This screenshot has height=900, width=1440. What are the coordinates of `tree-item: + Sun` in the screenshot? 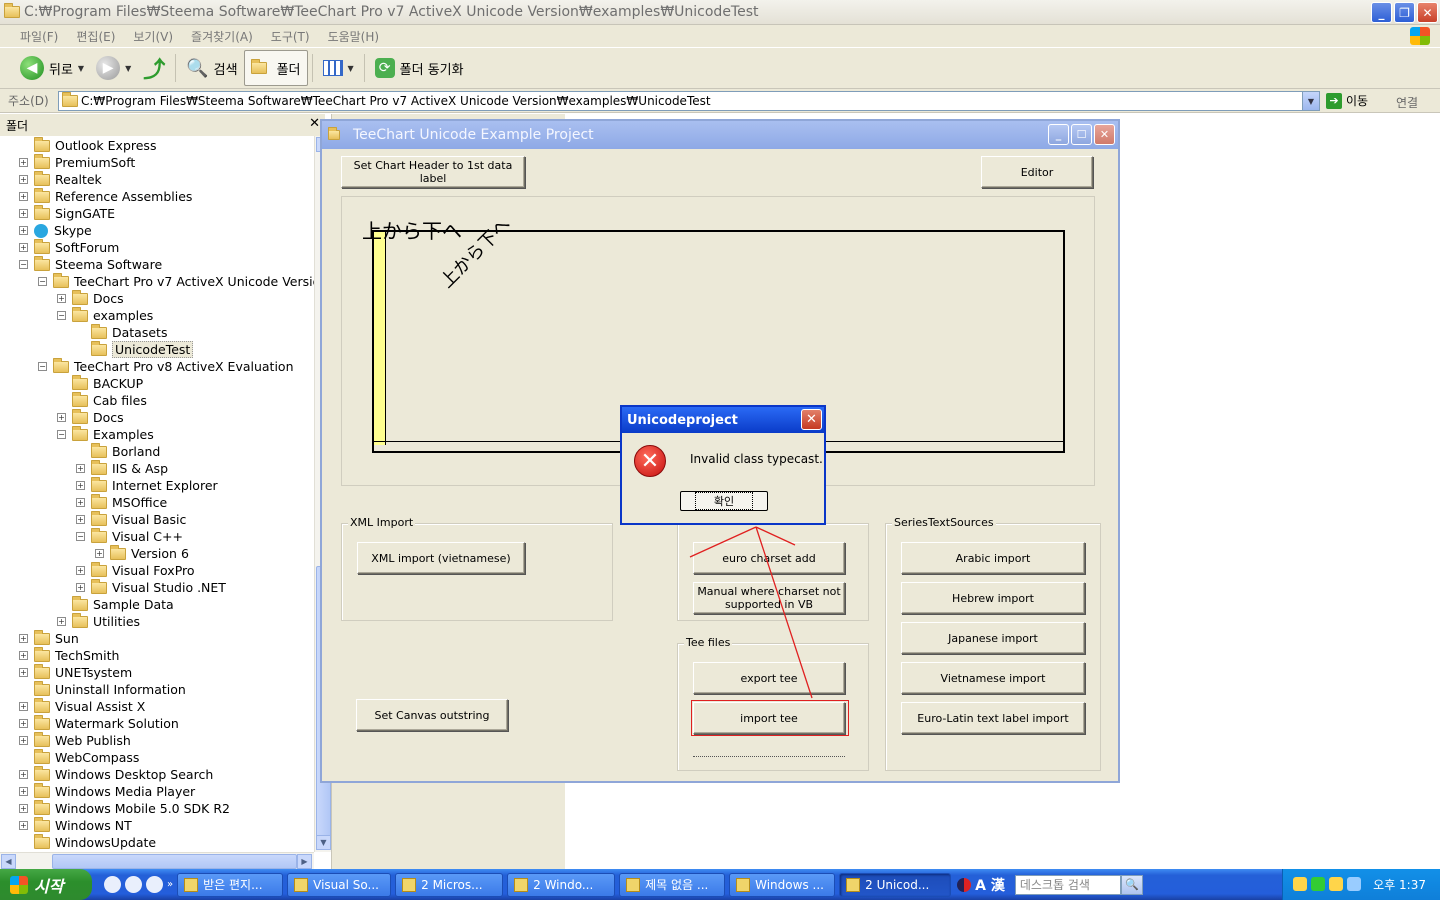 It's located at (49, 638).